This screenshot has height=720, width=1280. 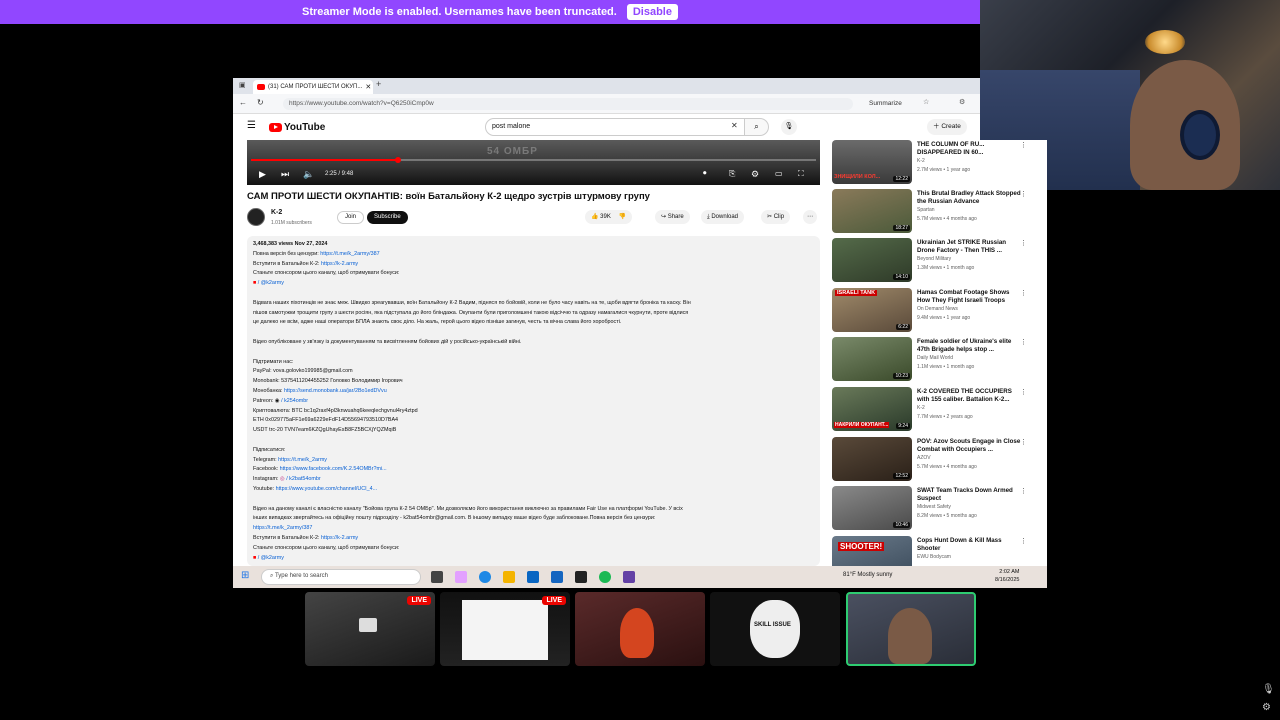 I want to click on like-button: 👍 39K 👎, so click(x=608, y=217).